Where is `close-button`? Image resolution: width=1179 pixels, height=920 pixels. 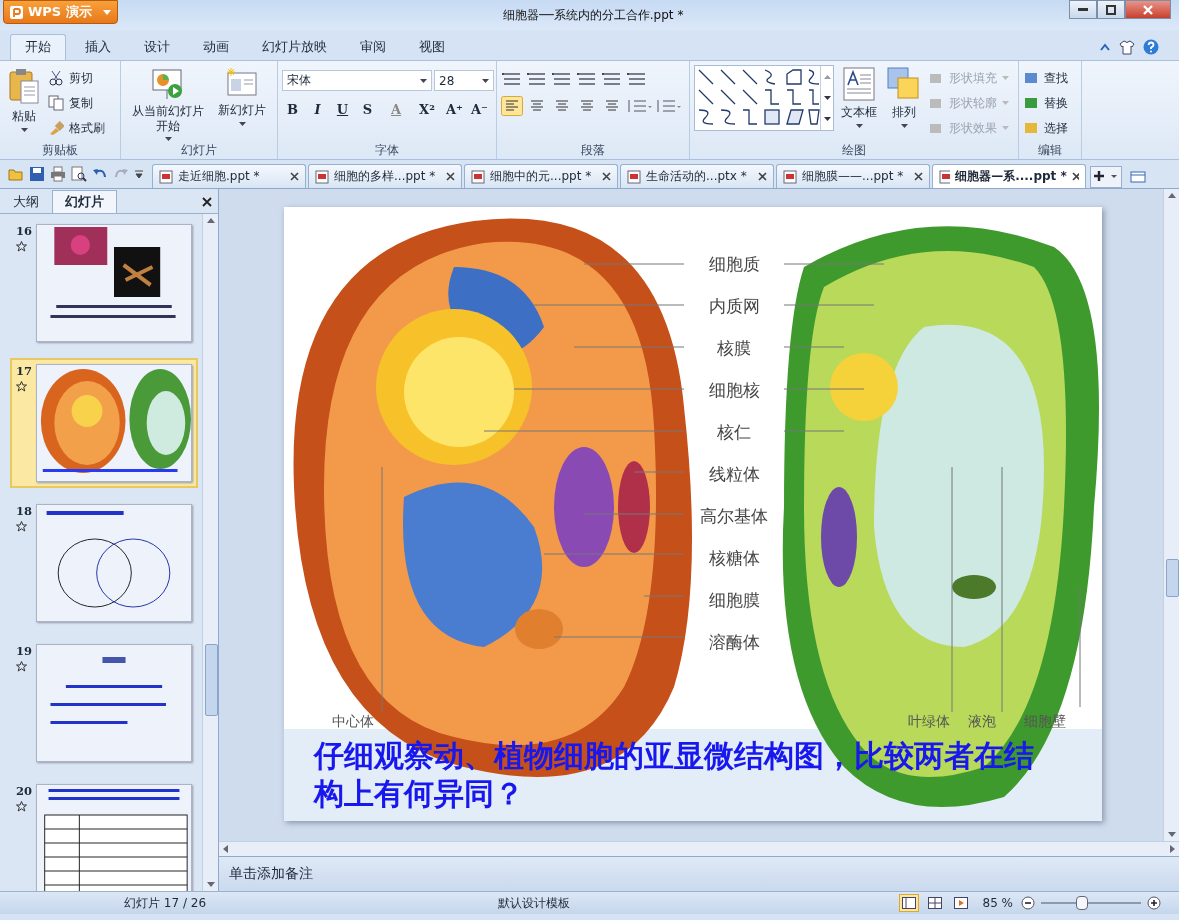
close-button is located at coordinates (1148, 9).